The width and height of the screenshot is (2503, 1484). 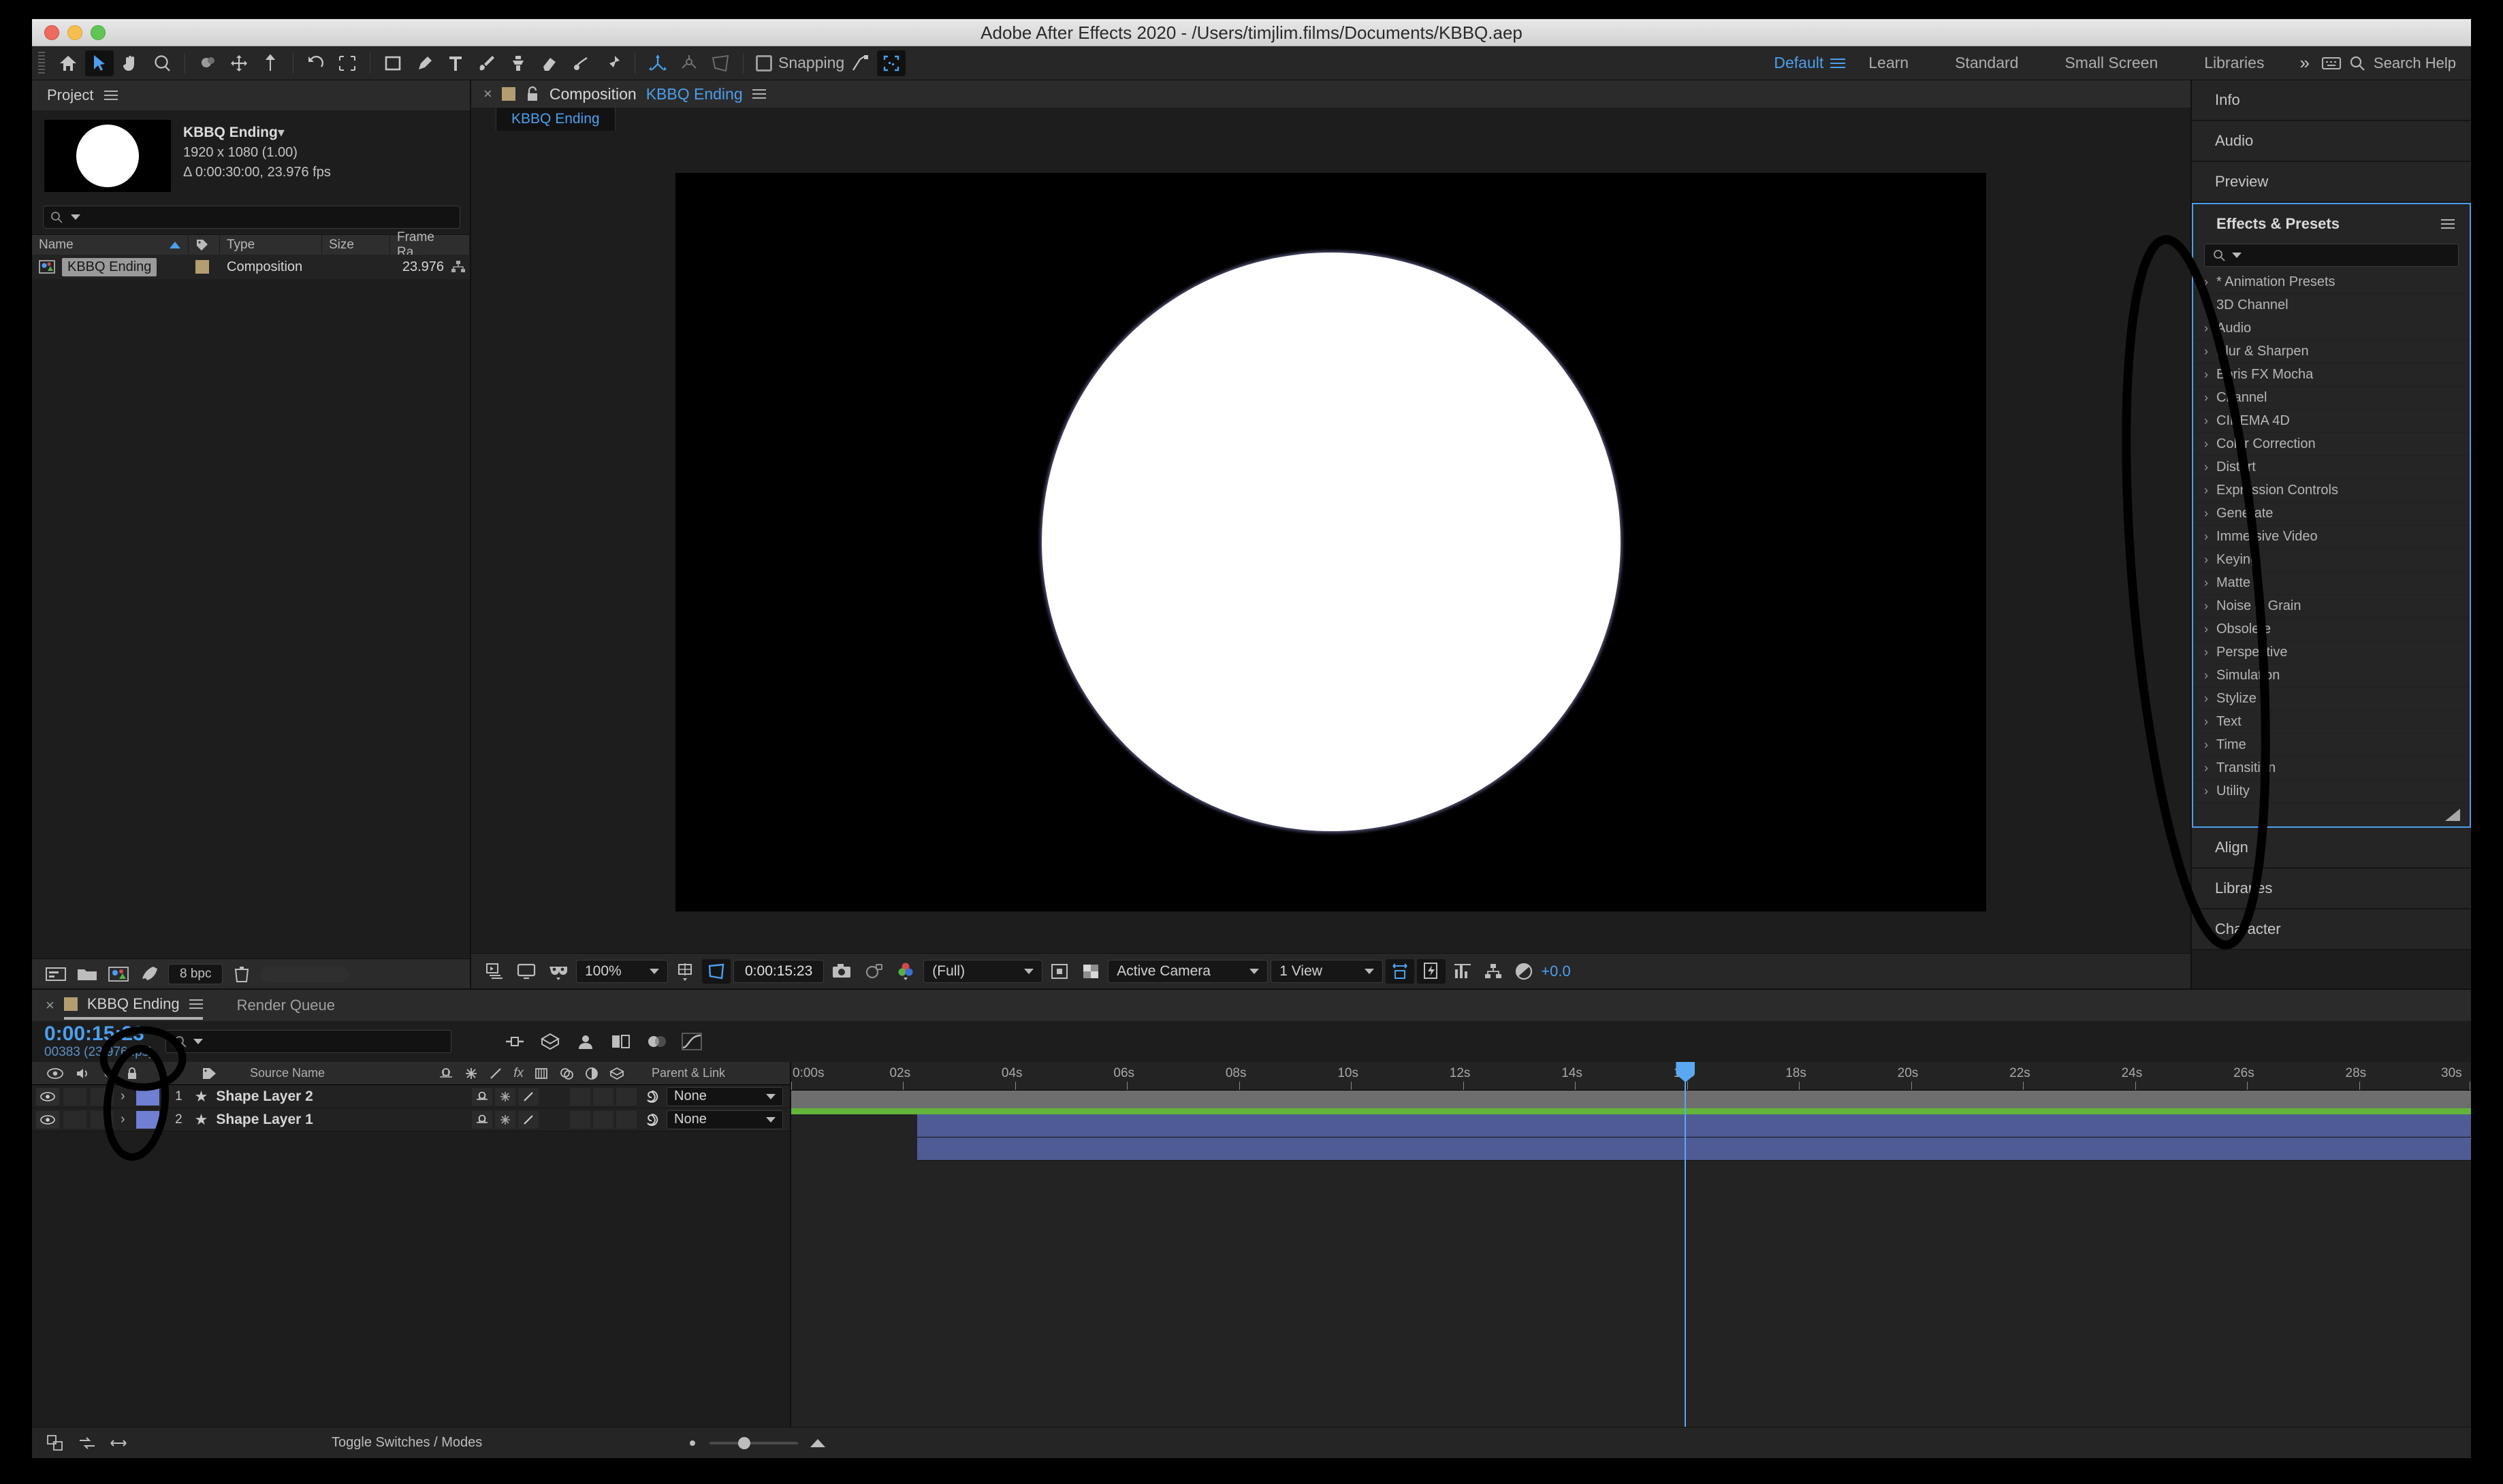 What do you see at coordinates (1330, 94) in the screenshot?
I see `composition-panel-header: × Composition KBBQ Ending` at bounding box center [1330, 94].